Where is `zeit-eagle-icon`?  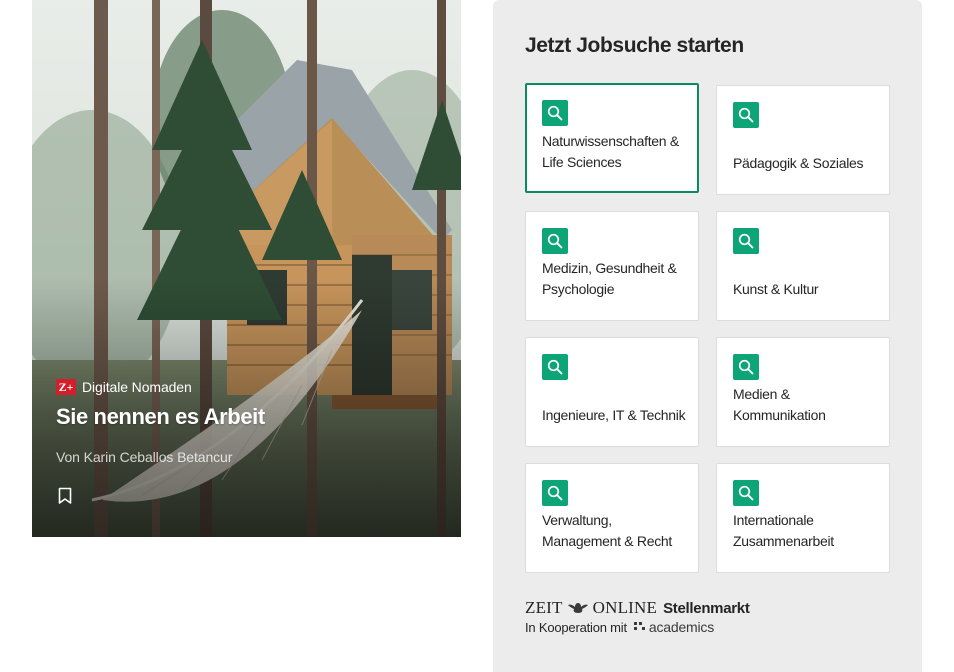
zeit-eagle-icon is located at coordinates (577, 608).